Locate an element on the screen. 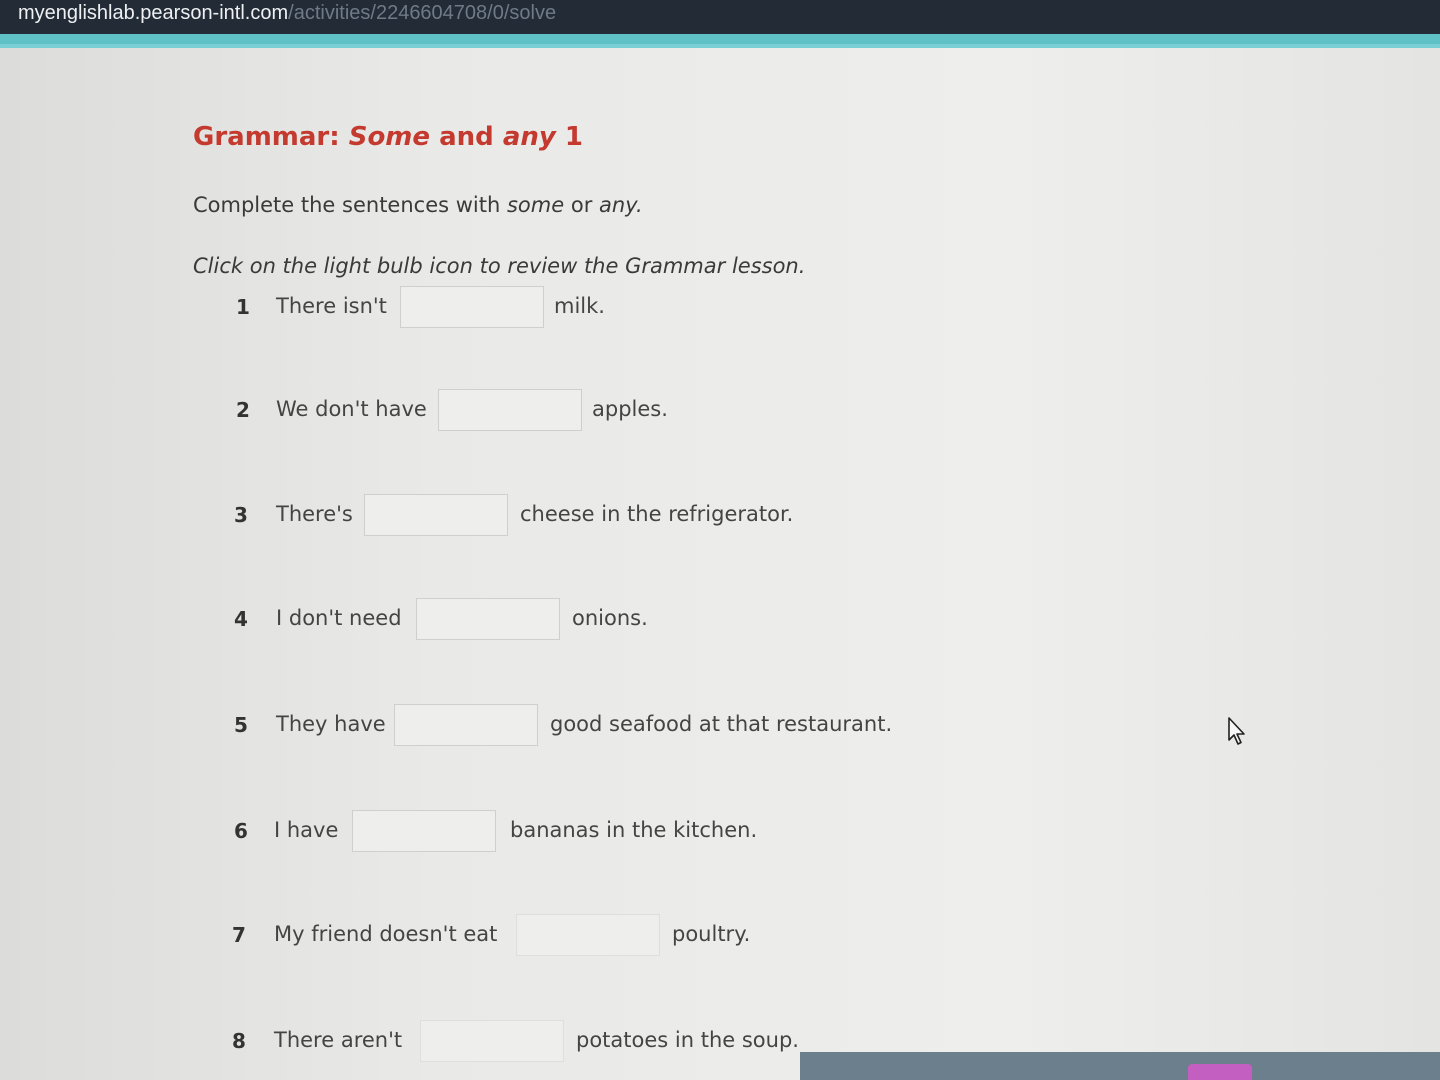 Image resolution: width=1440 pixels, height=1080 pixels. header-accent-bar is located at coordinates (720, 41).